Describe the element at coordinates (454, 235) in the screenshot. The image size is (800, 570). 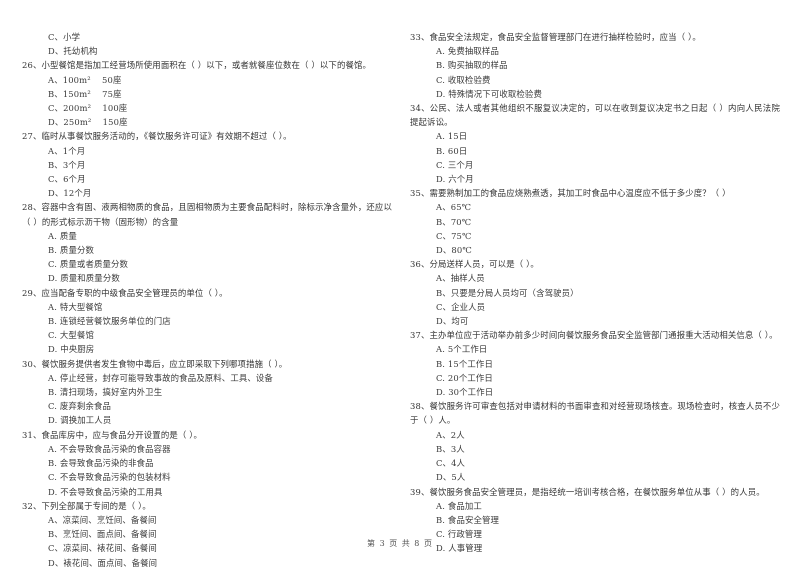
I see `option-item: C、75℃` at that location.